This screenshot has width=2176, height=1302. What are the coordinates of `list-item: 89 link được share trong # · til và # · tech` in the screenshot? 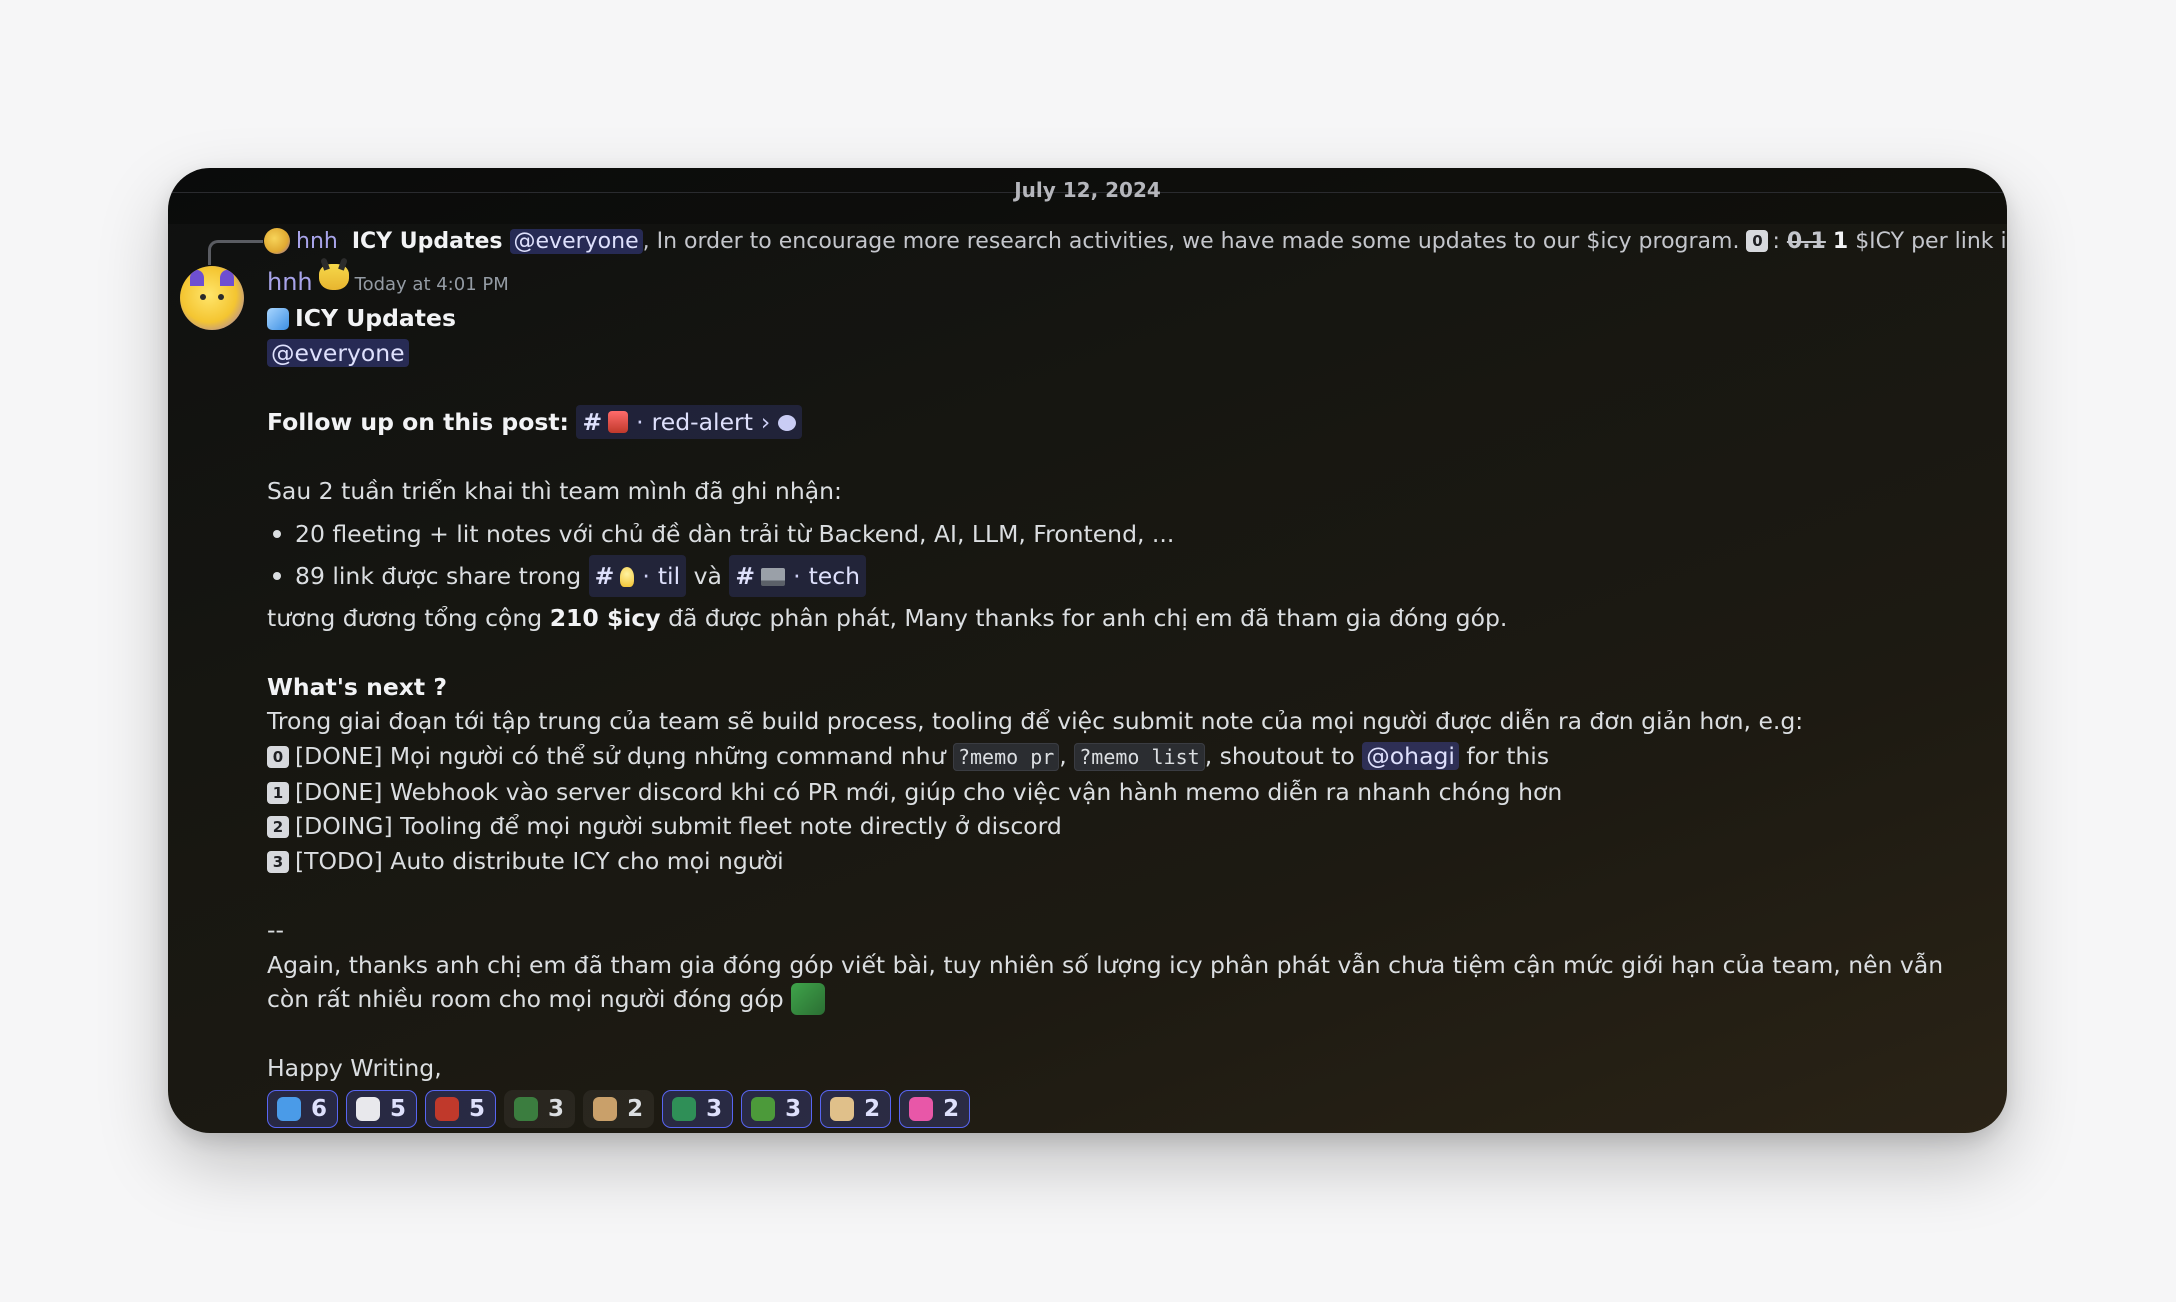 It's located at (1107, 575).